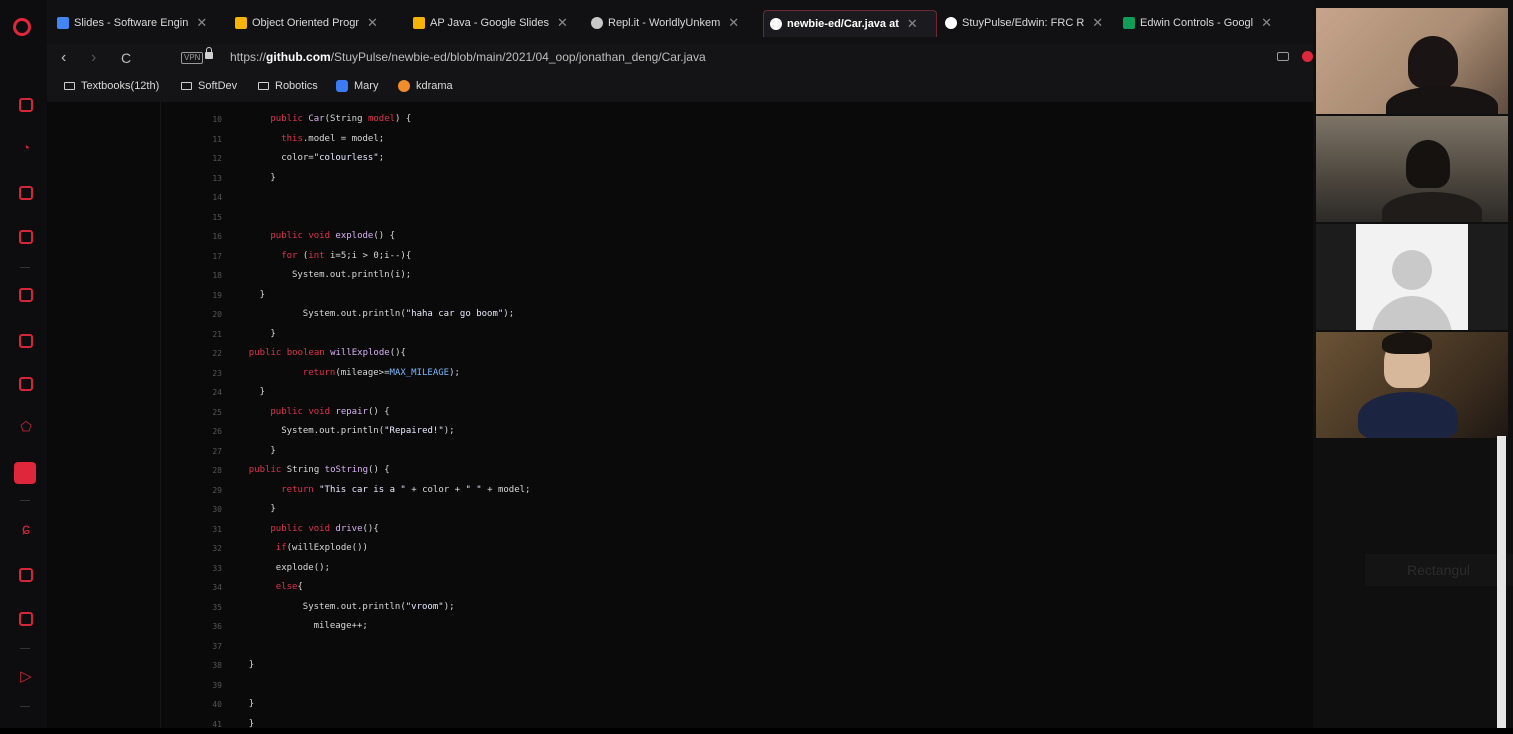 The image size is (1513, 734). I want to click on forward-icon: ›, so click(93, 58).